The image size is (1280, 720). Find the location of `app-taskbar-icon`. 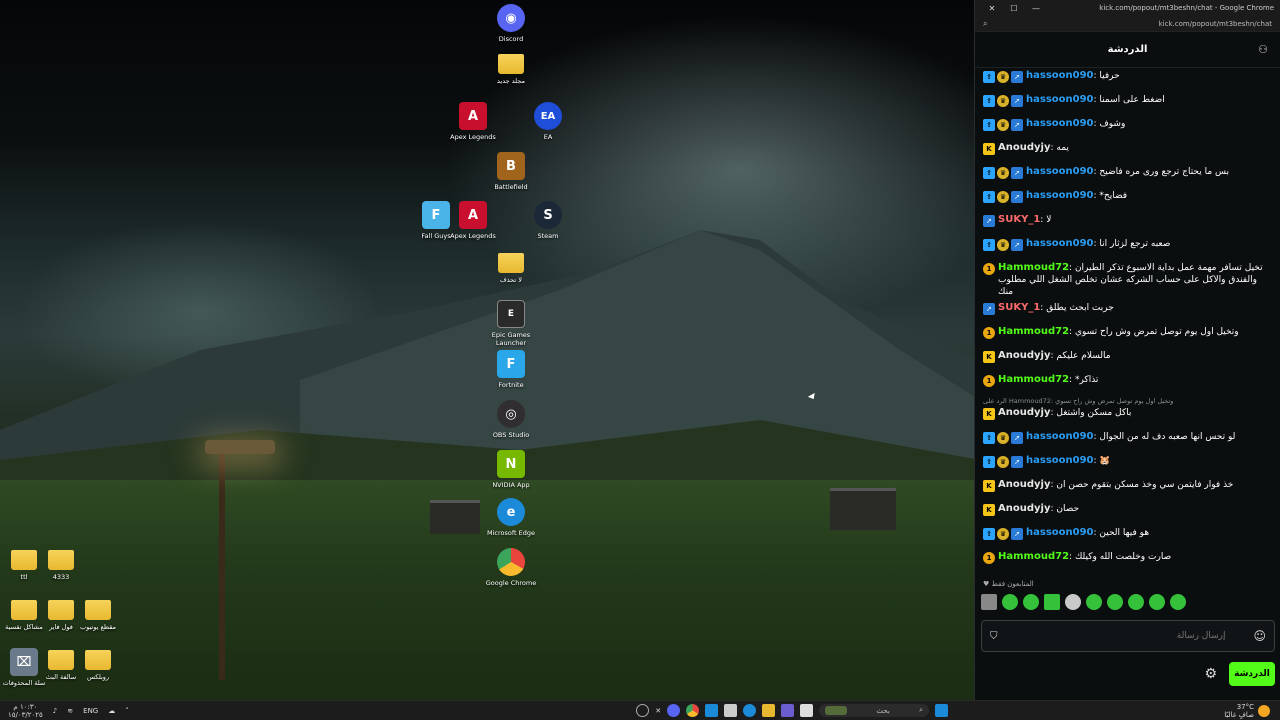

app-taskbar-icon is located at coordinates (788, 710).